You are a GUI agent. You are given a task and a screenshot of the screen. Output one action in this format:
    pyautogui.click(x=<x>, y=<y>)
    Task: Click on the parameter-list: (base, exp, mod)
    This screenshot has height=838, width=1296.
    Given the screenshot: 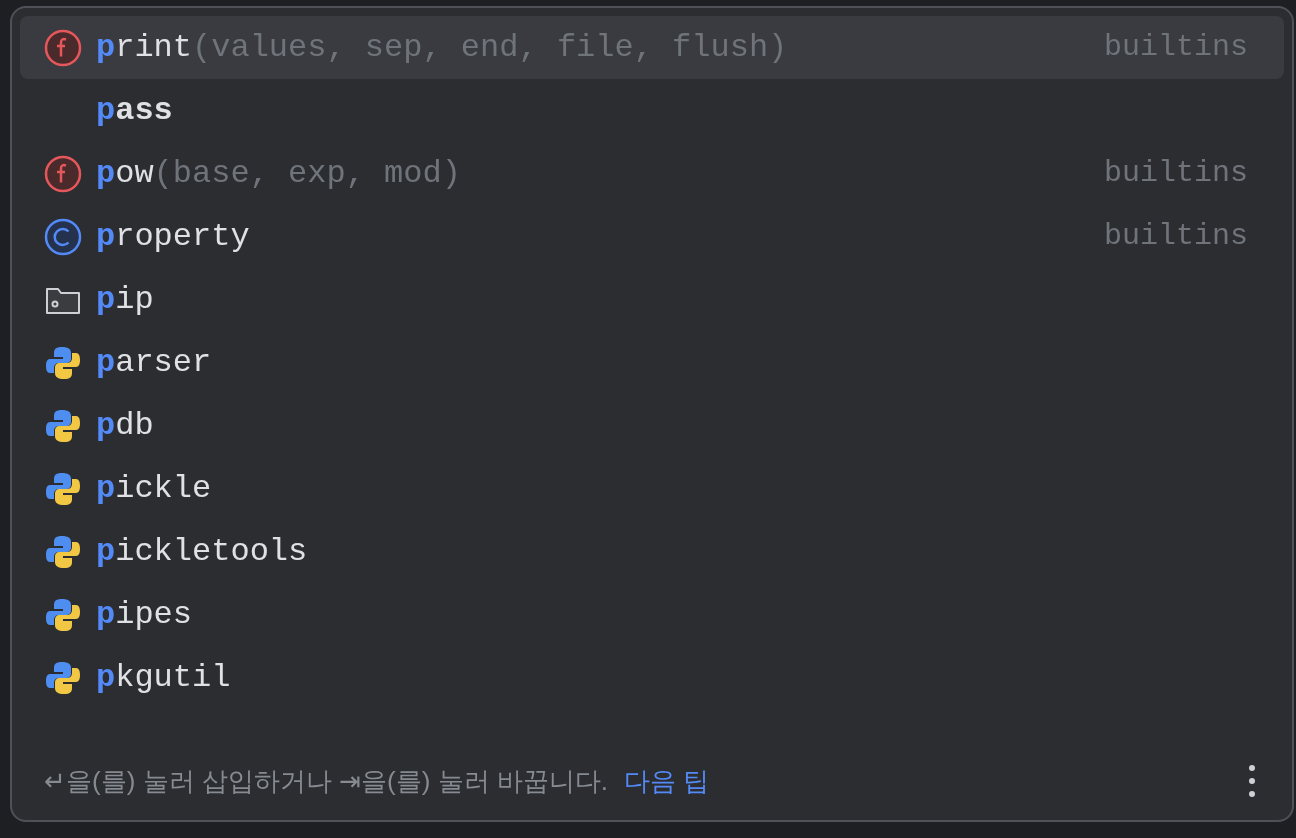 What is the action you would take?
    pyautogui.click(x=307, y=173)
    